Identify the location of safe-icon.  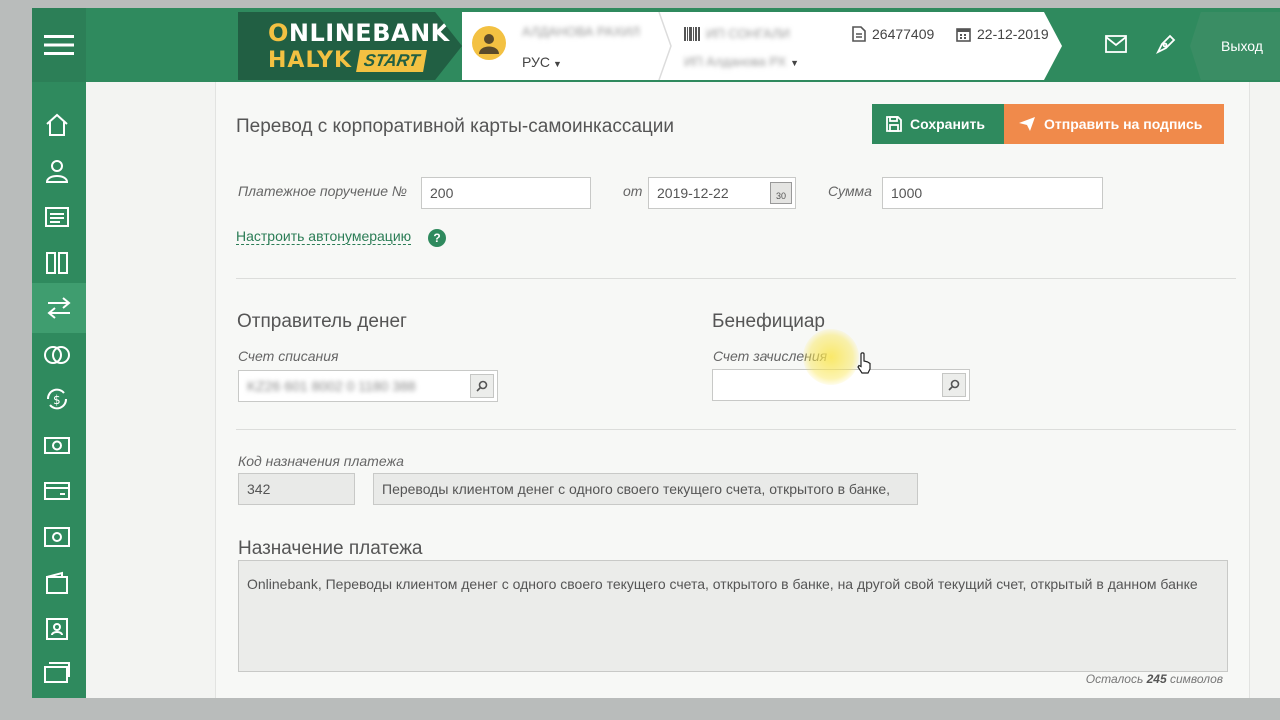
(57, 537).